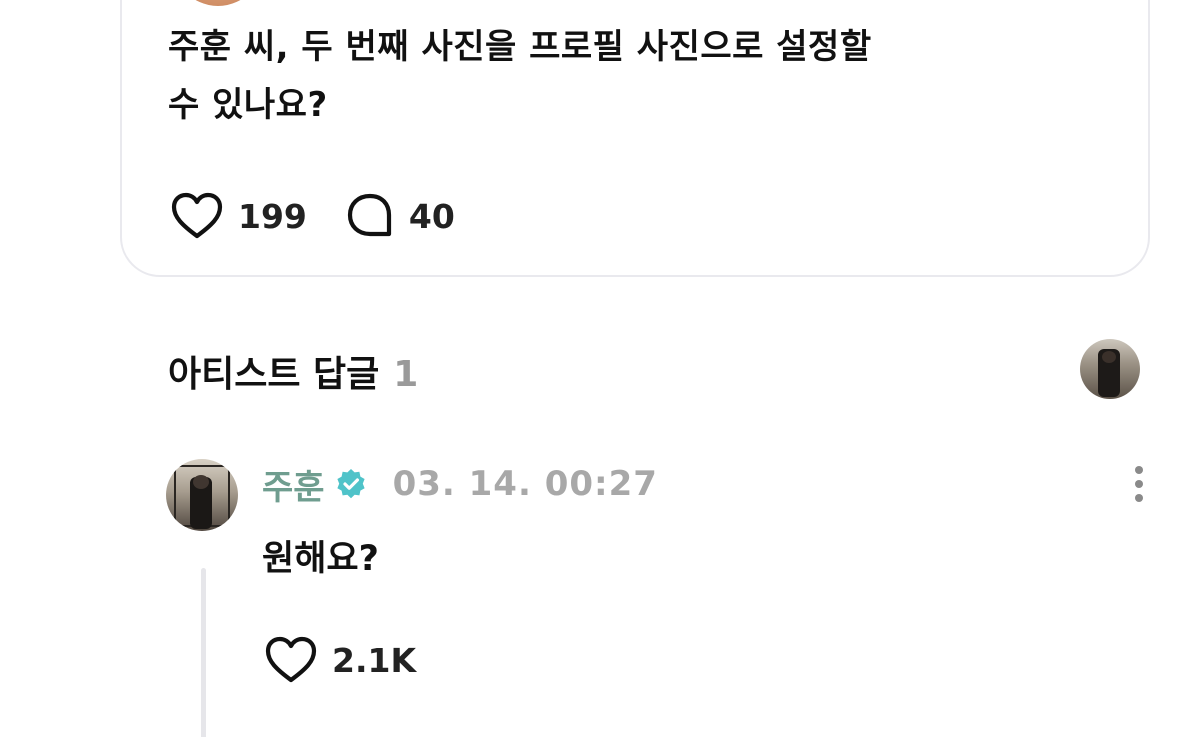 The image size is (1199, 737). Describe the element at coordinates (350, 484) in the screenshot. I see `verified-badge-icon` at that location.